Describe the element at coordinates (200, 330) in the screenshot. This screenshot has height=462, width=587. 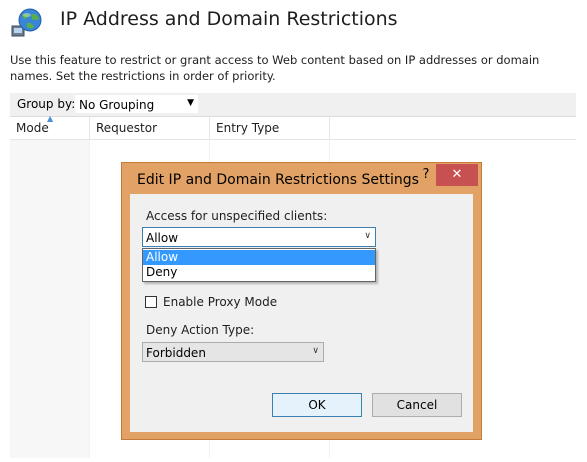
I see `deny-action-label: Deny Action Type:` at that location.